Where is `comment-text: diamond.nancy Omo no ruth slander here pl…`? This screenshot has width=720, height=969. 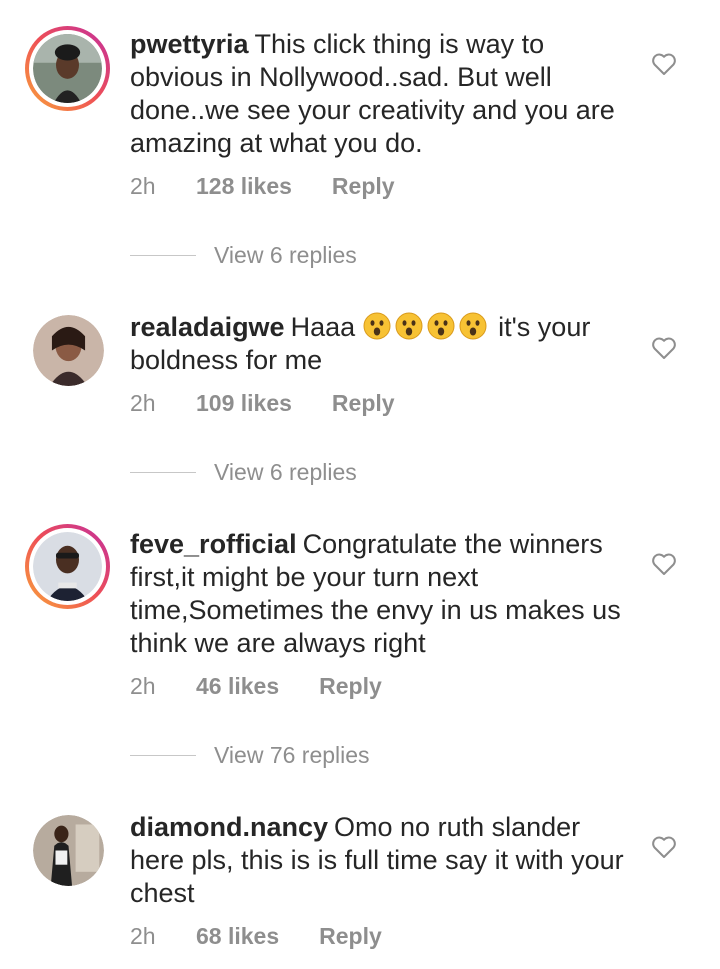
comment-text: diamond.nancy Omo no ruth slander here pl… is located at coordinates (382, 860).